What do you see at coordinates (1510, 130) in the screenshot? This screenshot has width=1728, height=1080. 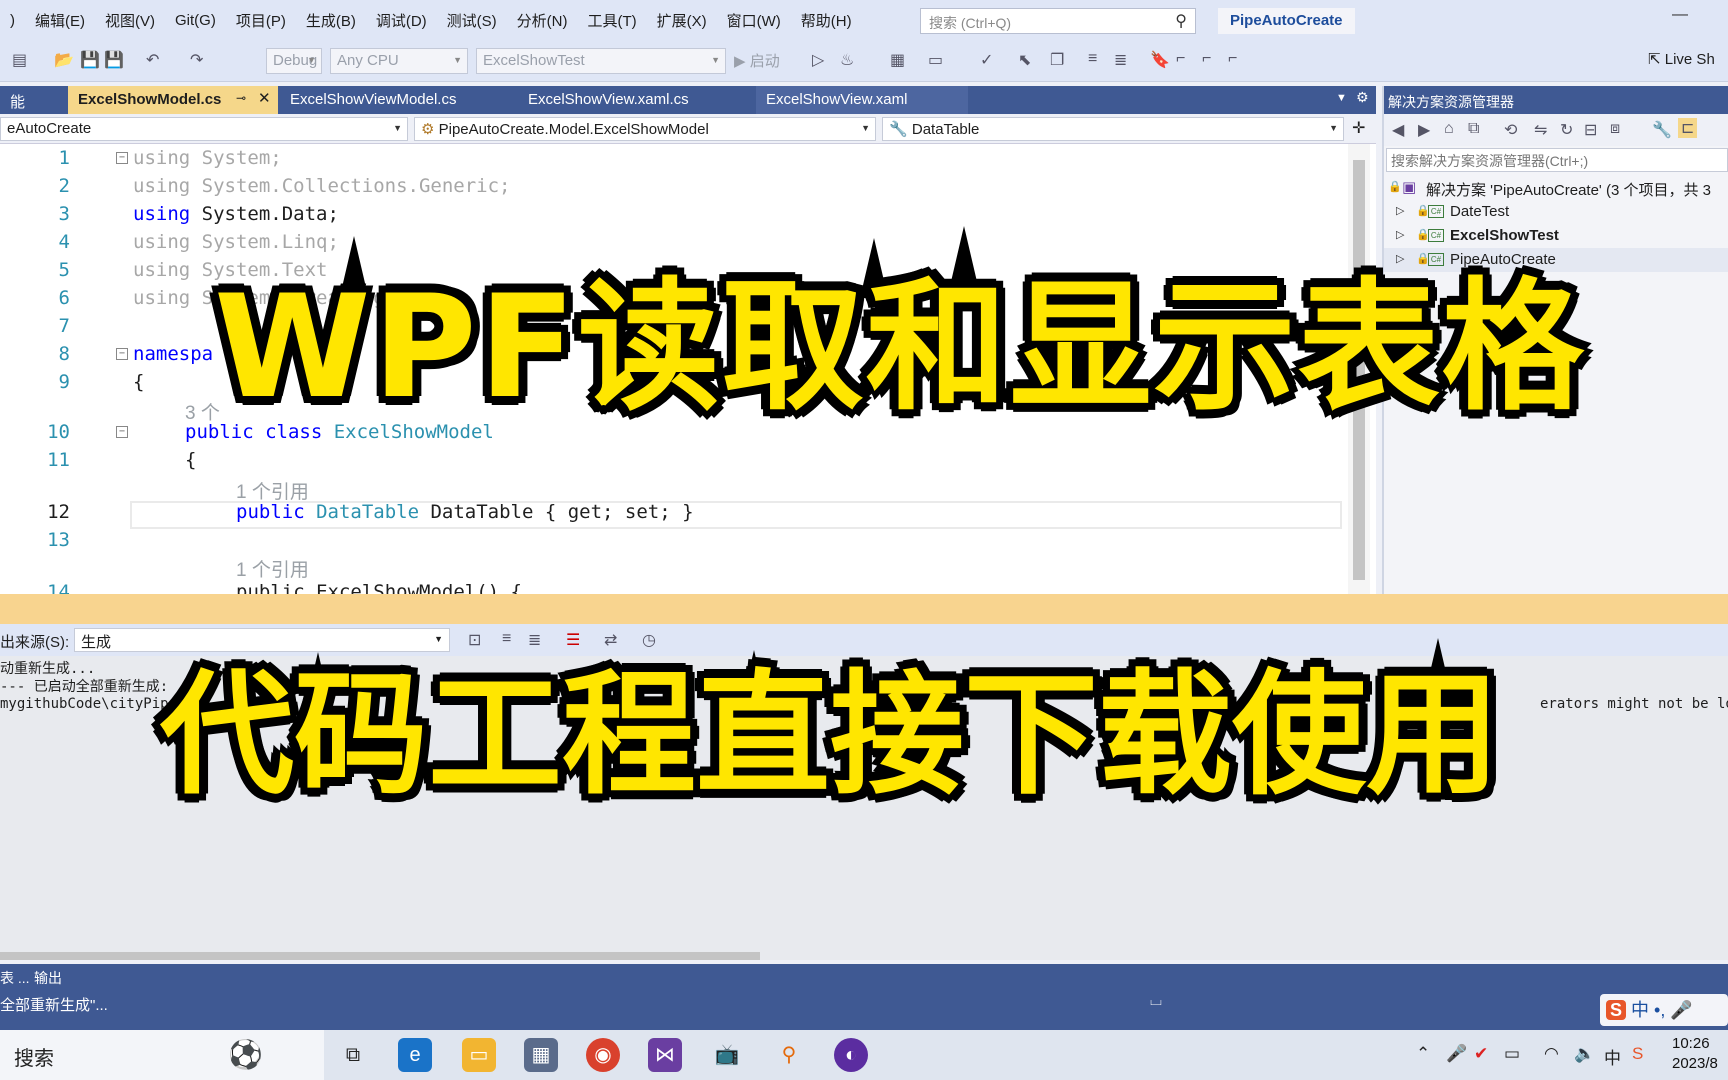 I see `history-icon: ⟲` at bounding box center [1510, 130].